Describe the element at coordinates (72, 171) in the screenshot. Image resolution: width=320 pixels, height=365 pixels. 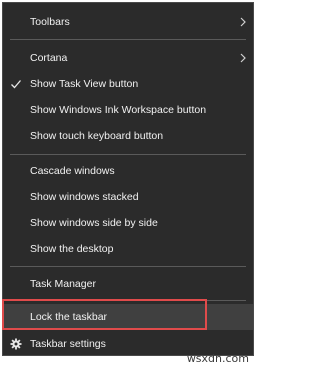
I see `menu-item-label: Cascade windows` at that location.